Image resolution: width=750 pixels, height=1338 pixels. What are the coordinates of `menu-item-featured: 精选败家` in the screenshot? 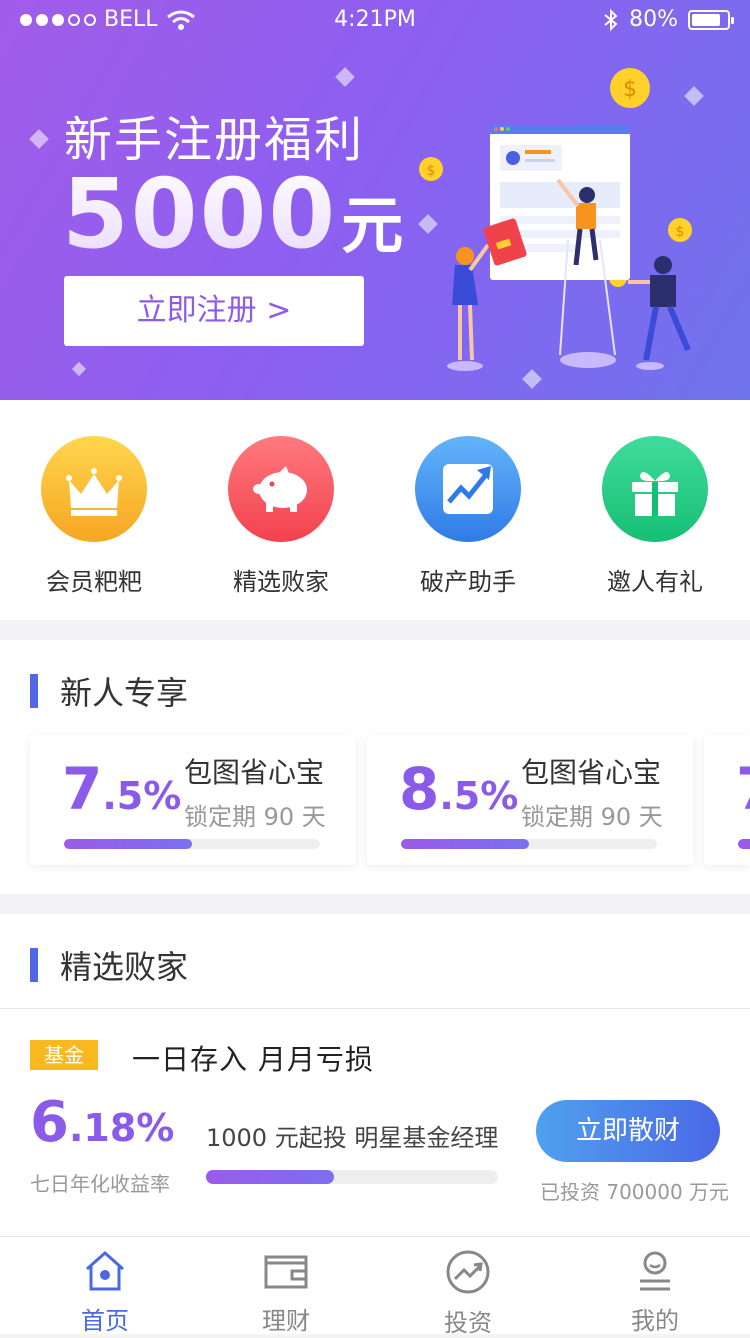 It's located at (281, 516).